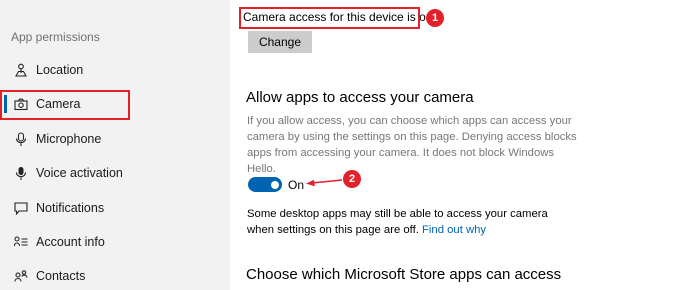  I want to click on toggle-state-label: On, so click(296, 185).